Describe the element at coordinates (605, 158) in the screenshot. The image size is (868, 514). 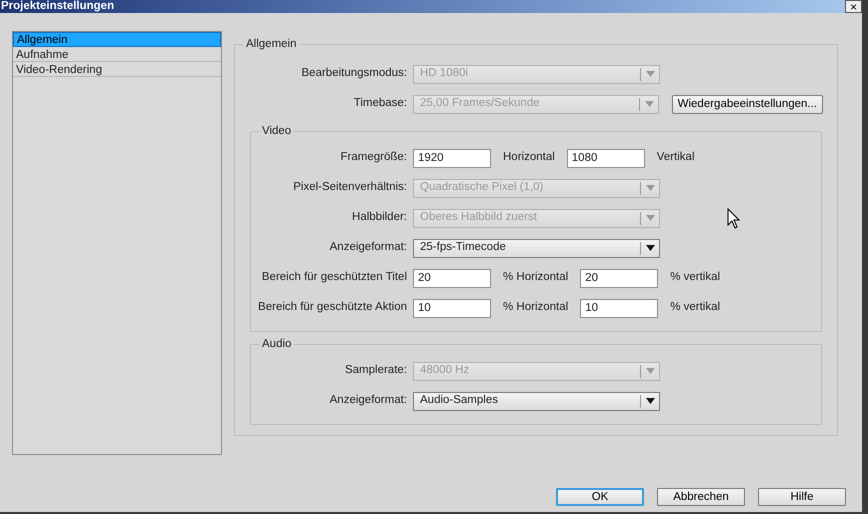
I see `input-field: 1080` at that location.